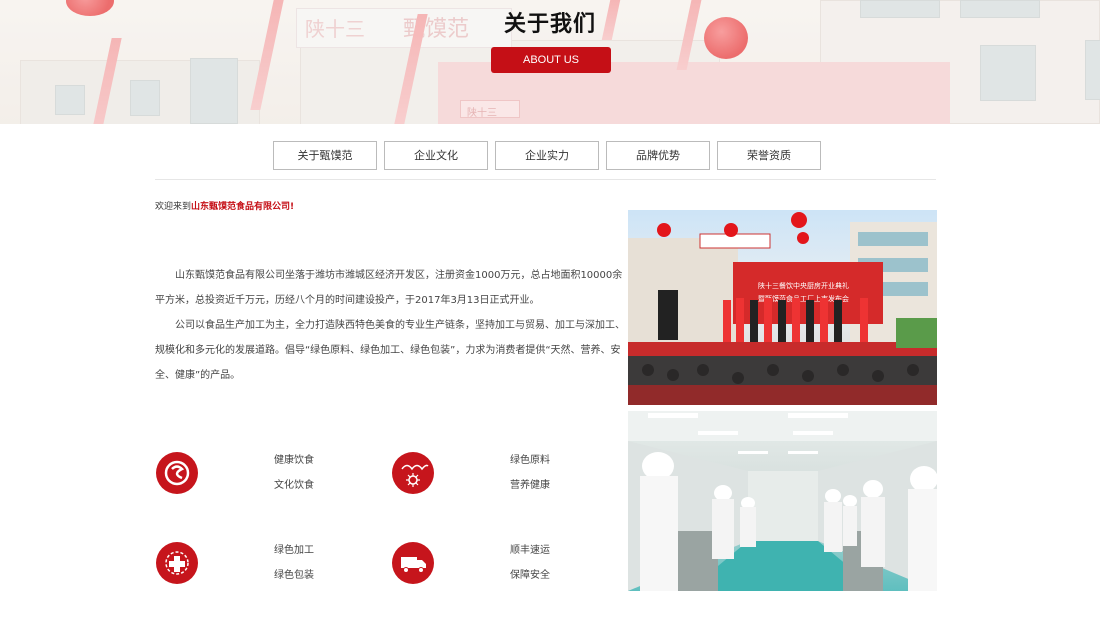 This screenshot has width=1100, height=618. I want to click on wheat-icon, so click(413, 473).